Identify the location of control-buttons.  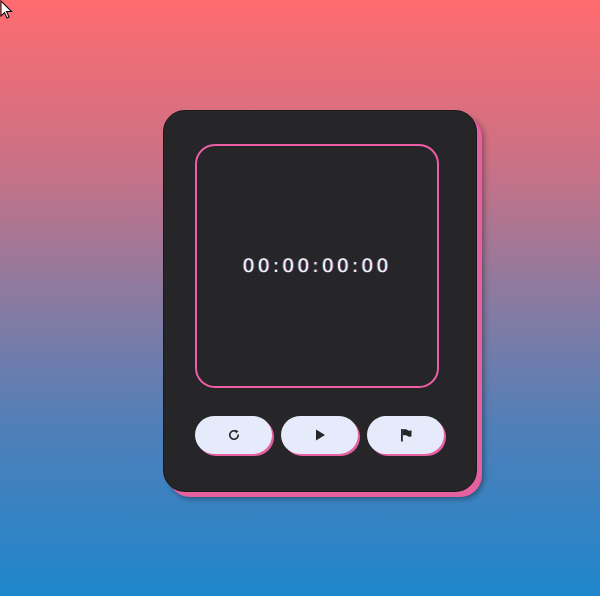
(321, 436).